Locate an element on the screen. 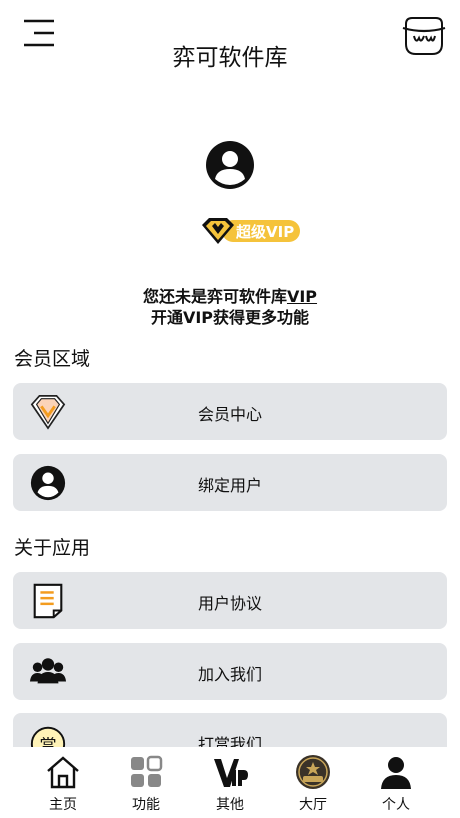 Image resolution: width=460 pixels, height=818 pixels. user-agreement-button: 用户协议 is located at coordinates (230, 600).